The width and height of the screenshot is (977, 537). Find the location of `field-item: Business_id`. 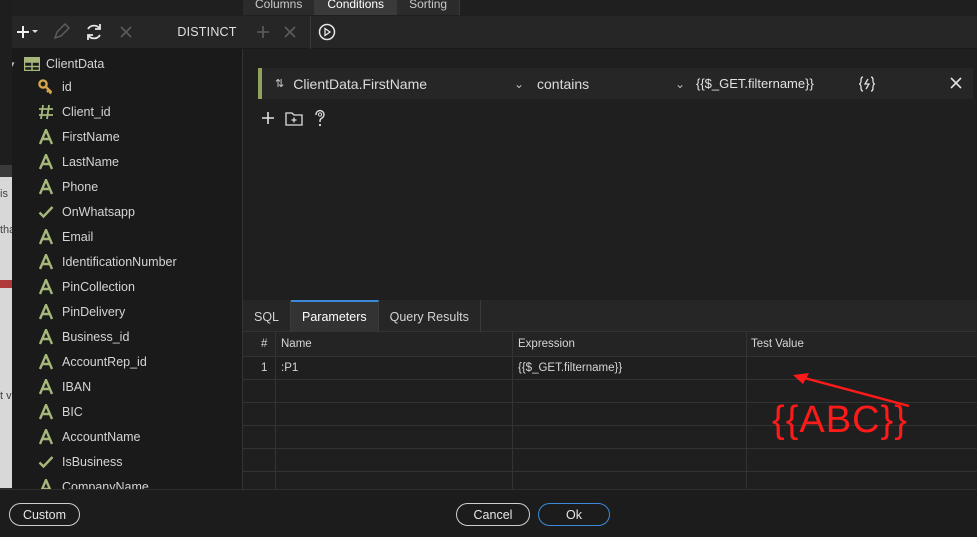

field-item: Business_id is located at coordinates (83, 336).